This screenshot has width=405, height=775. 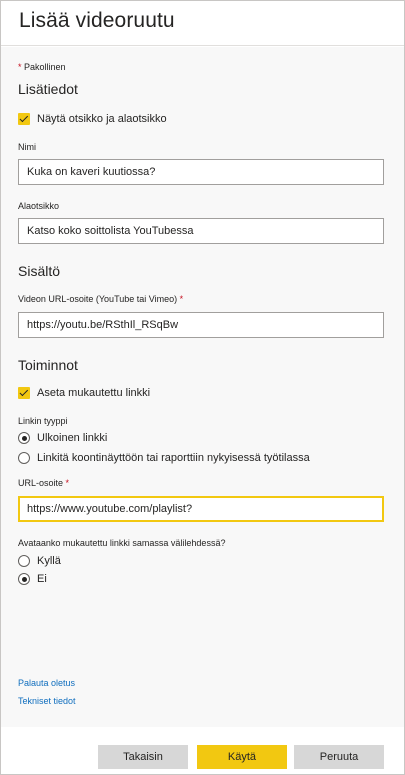 What do you see at coordinates (46, 683) in the screenshot?
I see `restore-default-link: Palauta oletus` at bounding box center [46, 683].